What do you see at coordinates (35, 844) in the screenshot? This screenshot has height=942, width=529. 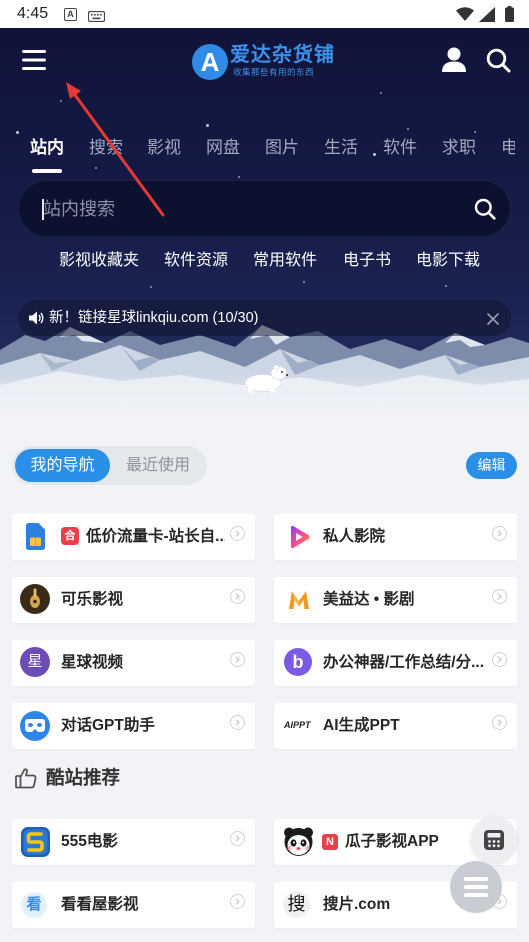 I see `555-logo-icon` at bounding box center [35, 844].